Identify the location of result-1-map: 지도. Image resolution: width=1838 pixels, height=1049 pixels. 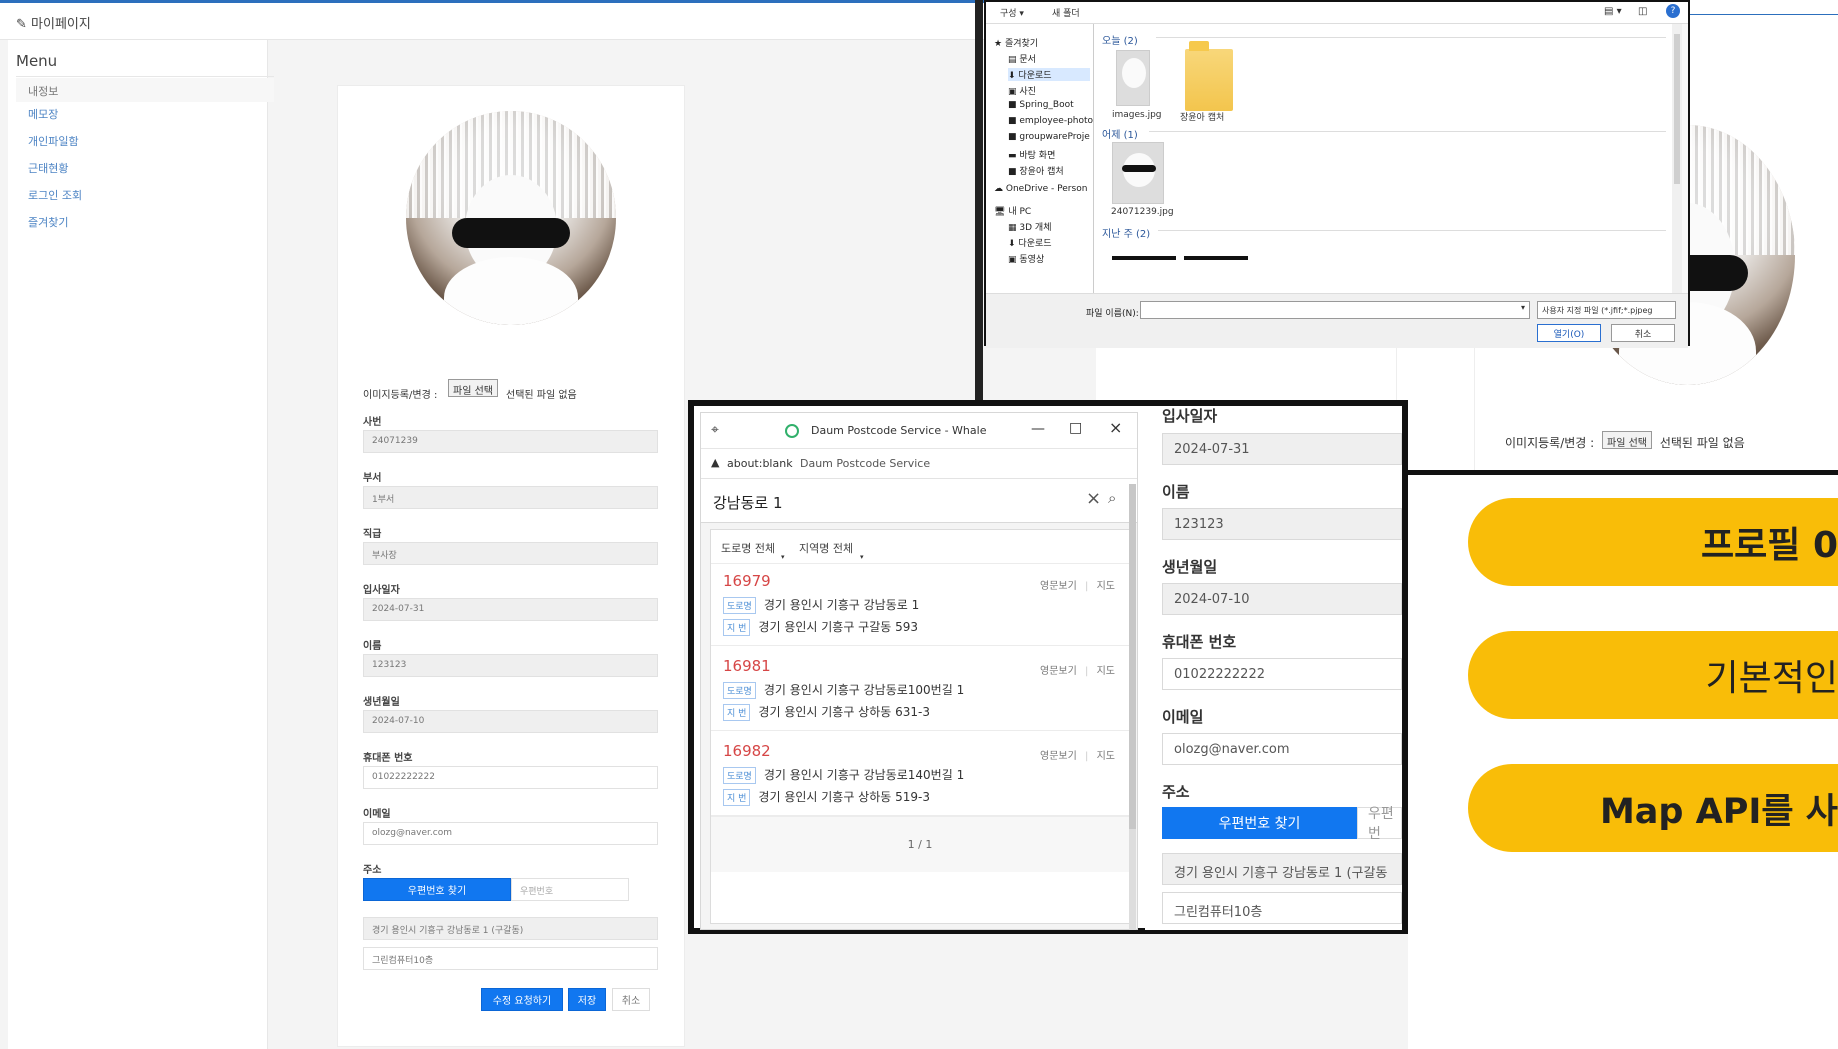
(1106, 586).